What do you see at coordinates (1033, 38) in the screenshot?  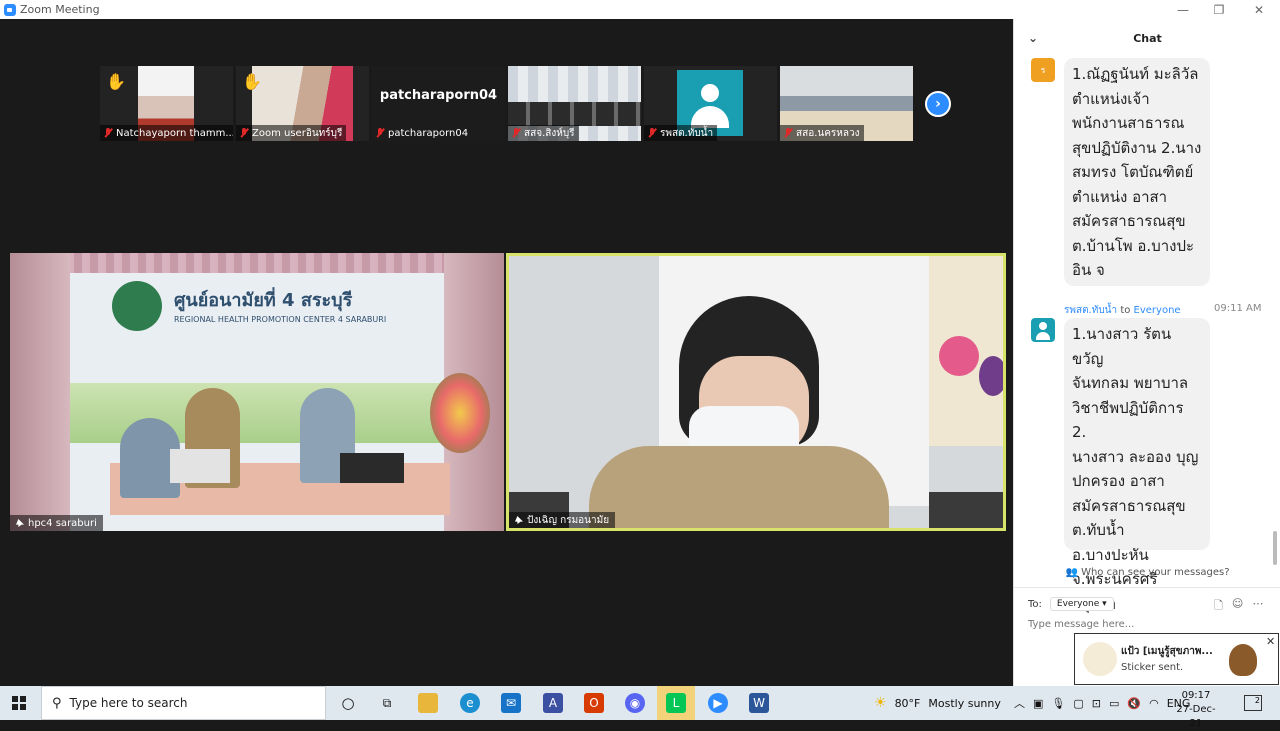 I see `collapse-chevron-icon: ⌄` at bounding box center [1033, 38].